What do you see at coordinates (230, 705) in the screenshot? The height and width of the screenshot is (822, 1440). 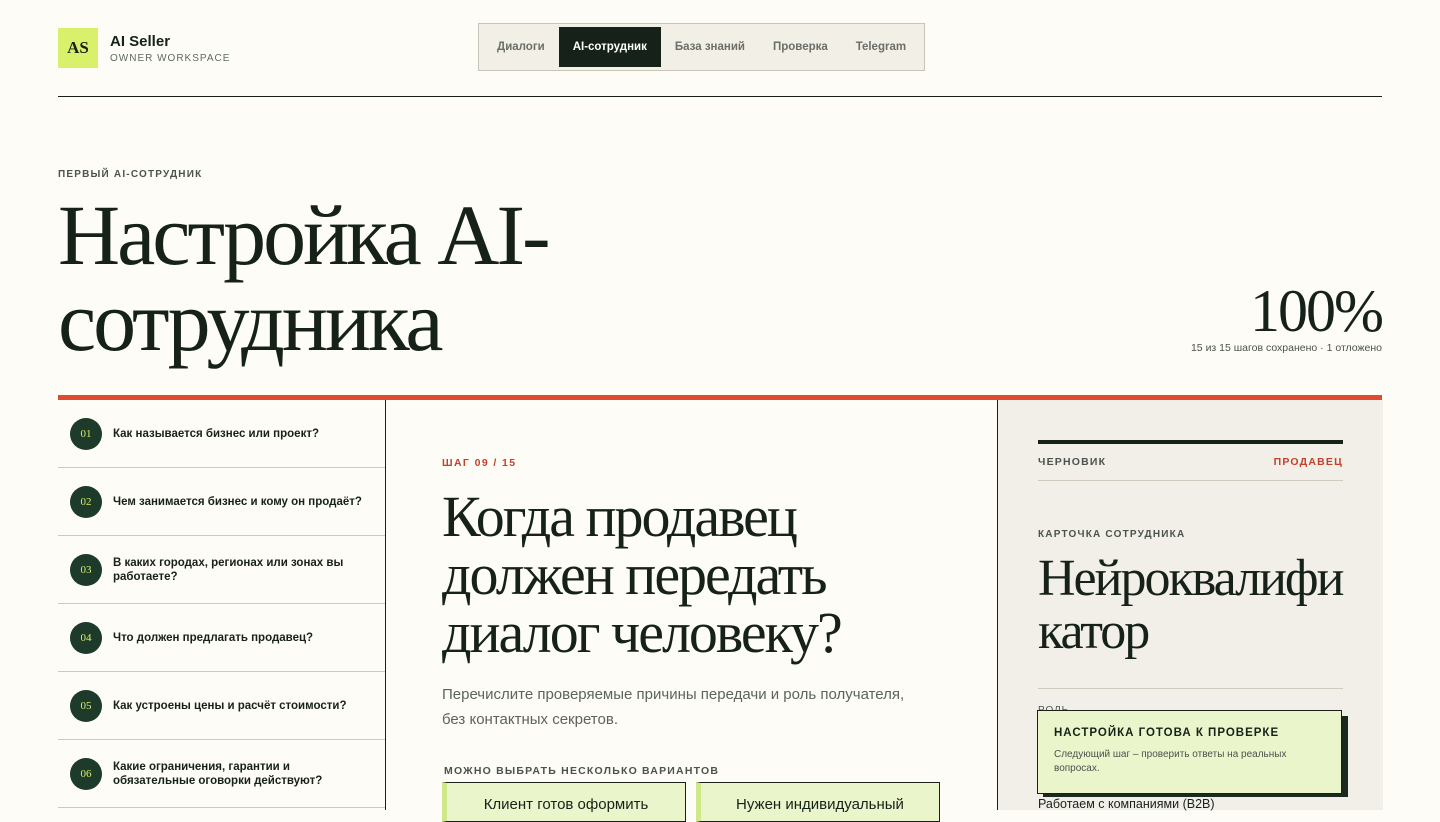 I see `step-label: Как устроены цены и расчёт стоимости?` at bounding box center [230, 705].